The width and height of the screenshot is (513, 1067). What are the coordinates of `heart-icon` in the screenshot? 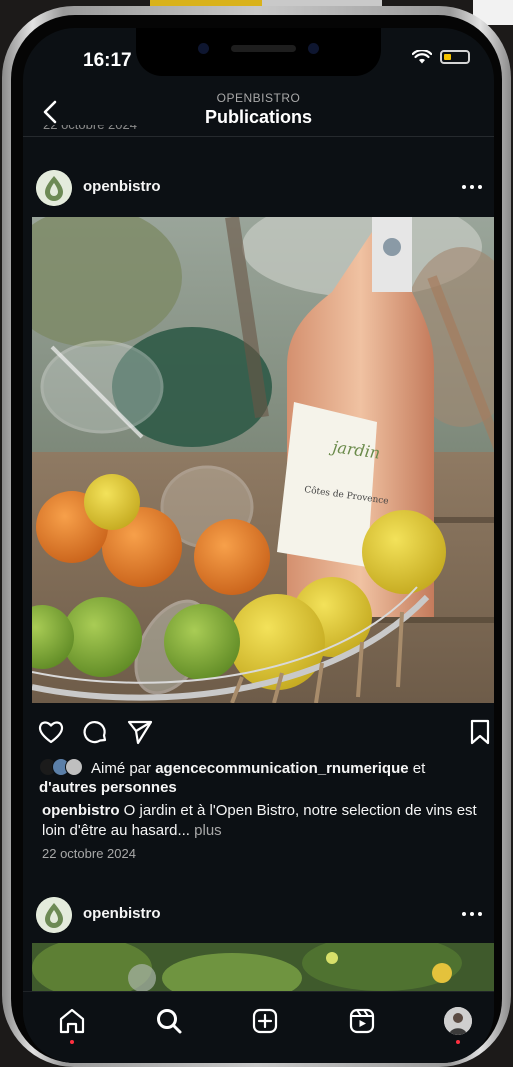 It's located at (51, 732).